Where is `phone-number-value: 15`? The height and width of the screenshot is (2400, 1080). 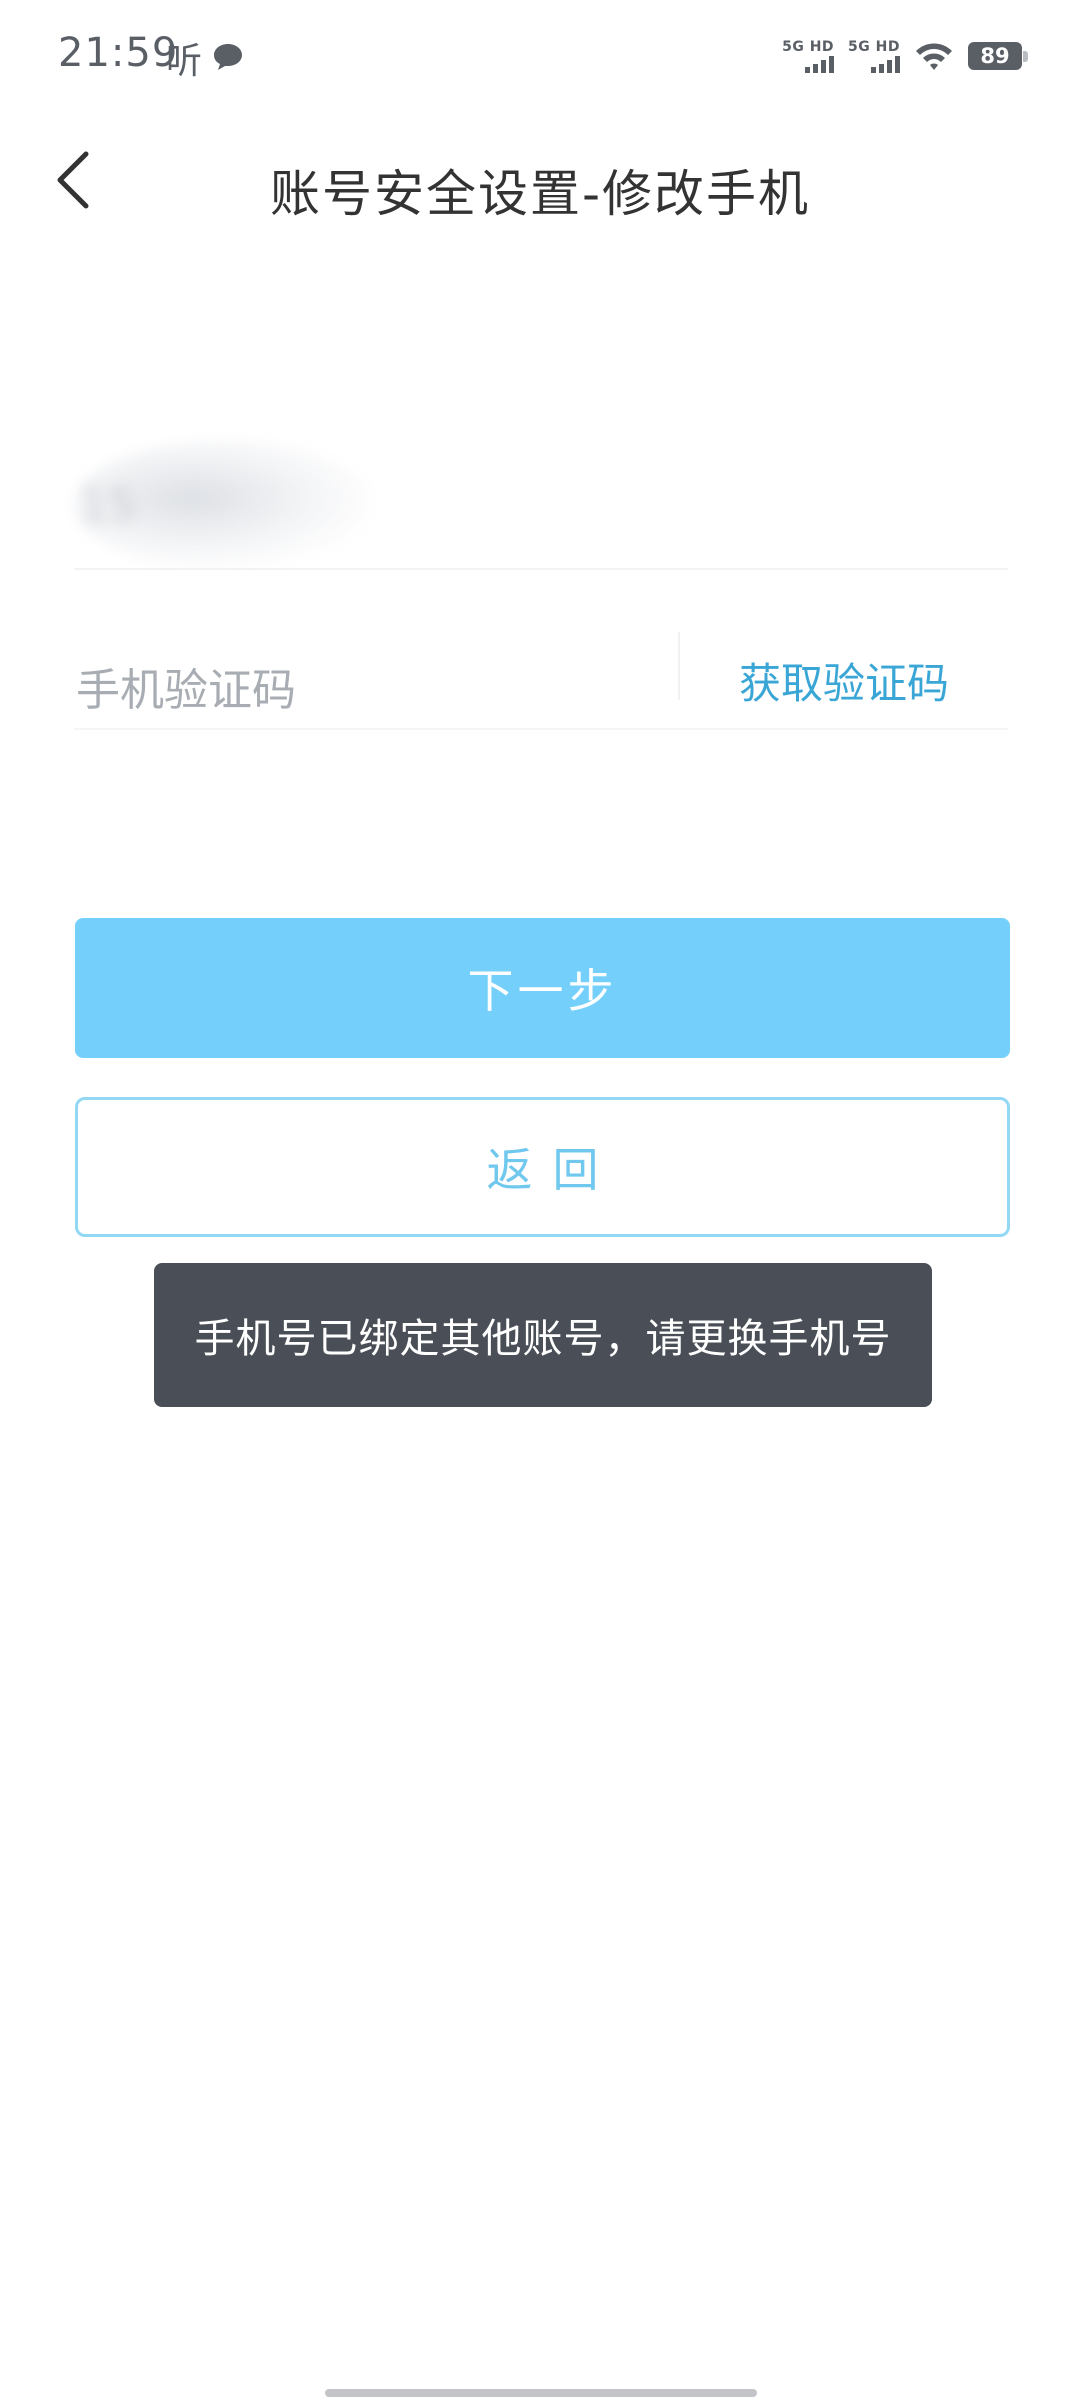 phone-number-value: 15 is located at coordinates (108, 505).